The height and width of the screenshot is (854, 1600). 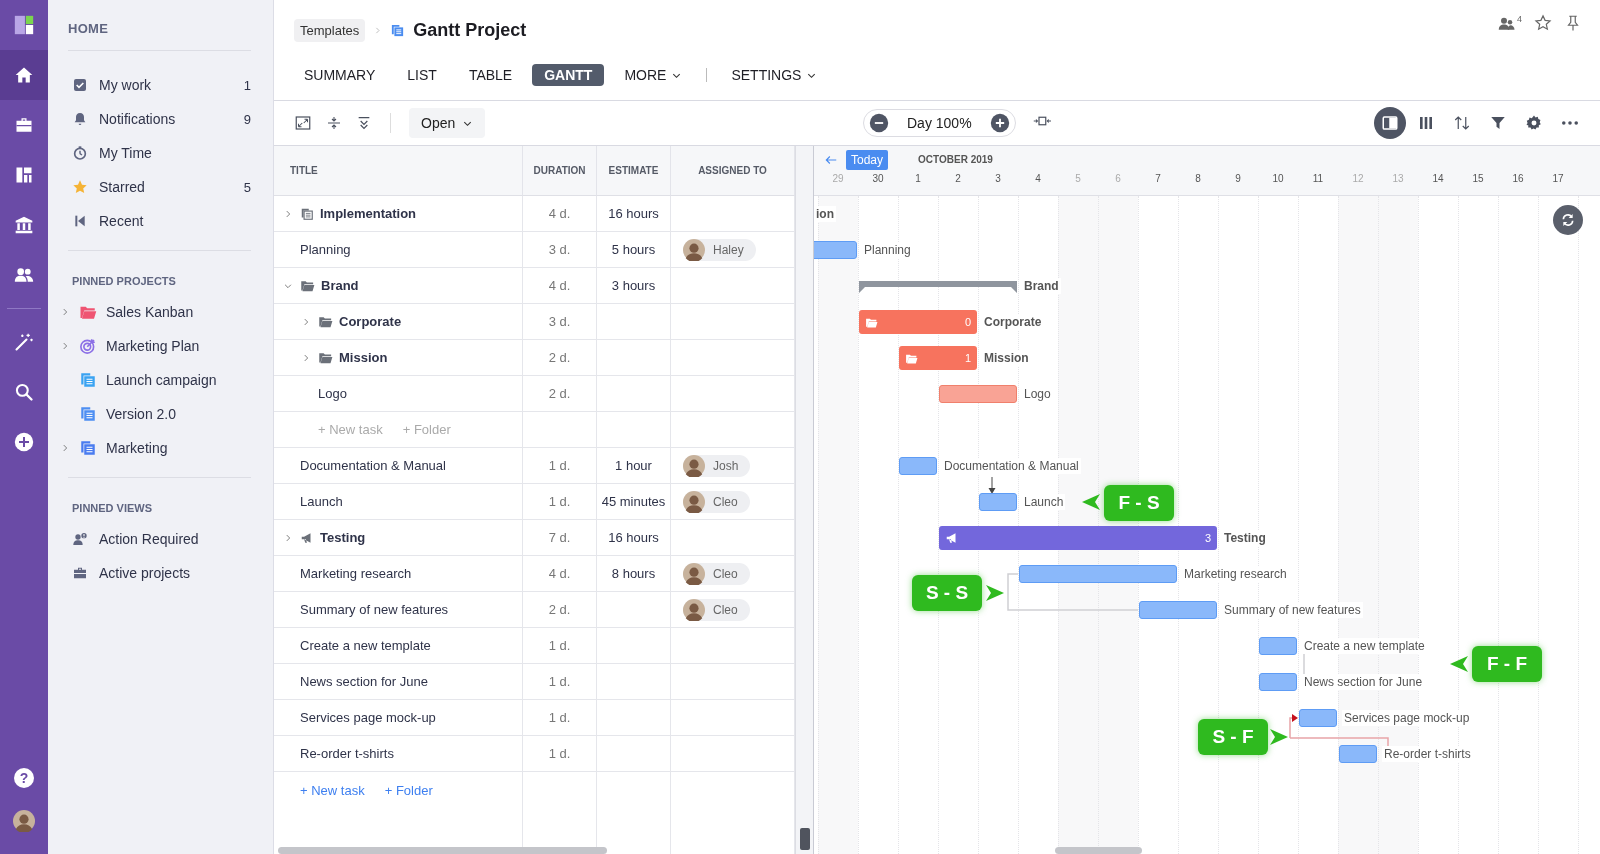 What do you see at coordinates (325, 249) in the screenshot?
I see `task-title: Planning` at bounding box center [325, 249].